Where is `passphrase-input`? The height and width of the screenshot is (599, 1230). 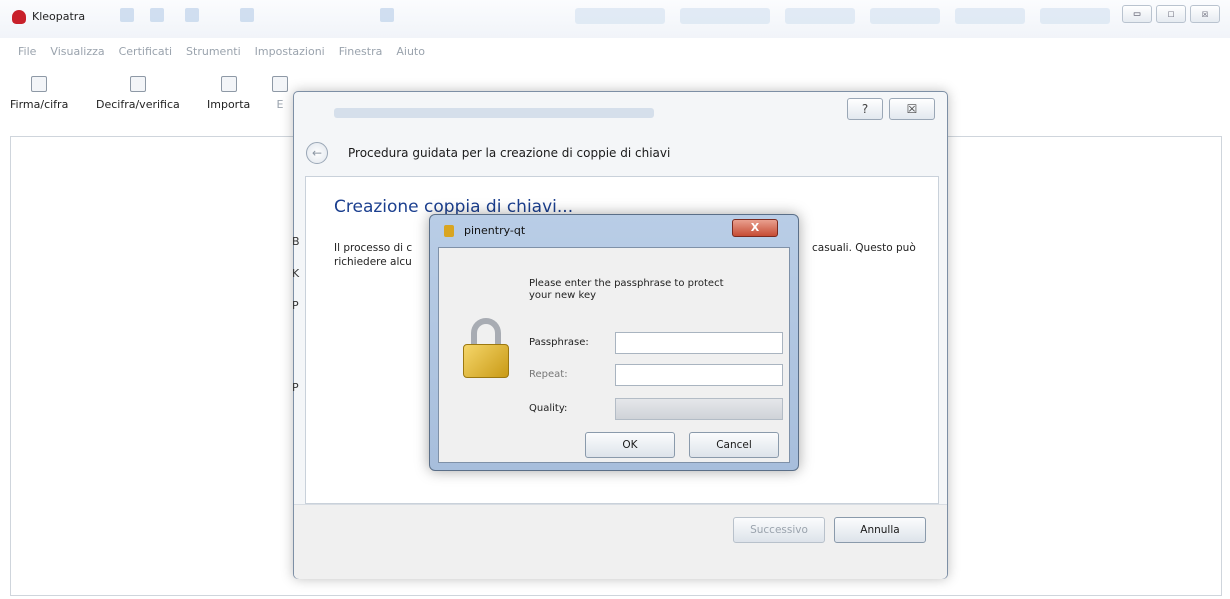 passphrase-input is located at coordinates (699, 343).